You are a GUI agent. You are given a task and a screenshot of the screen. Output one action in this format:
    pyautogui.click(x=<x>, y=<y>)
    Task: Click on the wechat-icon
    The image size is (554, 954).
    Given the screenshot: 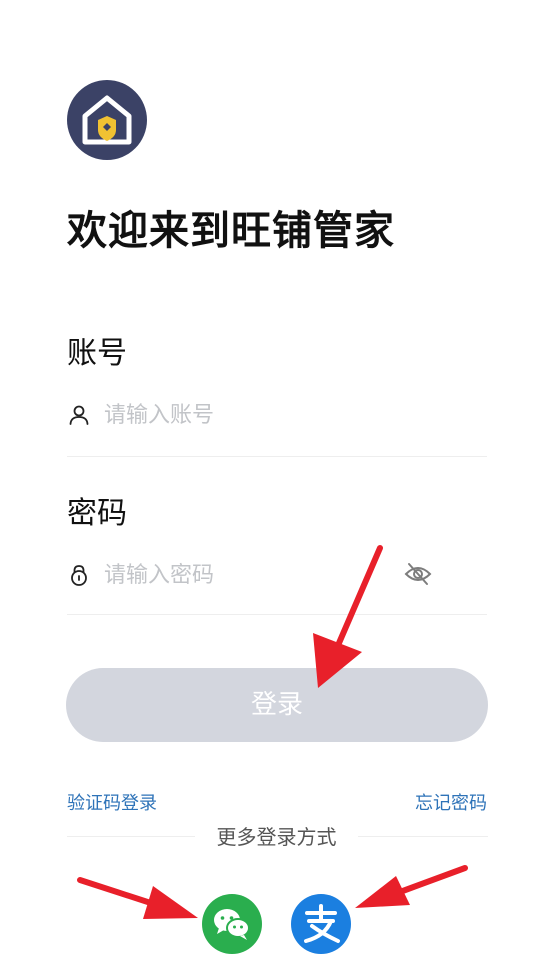 What is the action you would take?
    pyautogui.click(x=232, y=924)
    